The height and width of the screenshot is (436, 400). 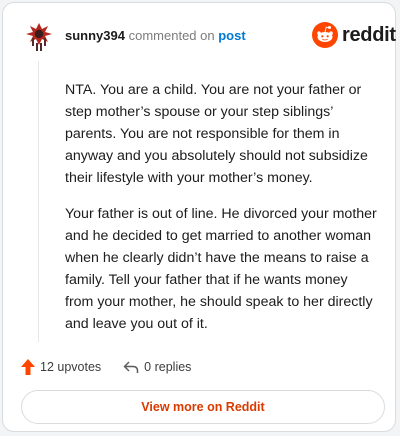 I want to click on comment-header: sunny394 commented on post, so click(x=155, y=36).